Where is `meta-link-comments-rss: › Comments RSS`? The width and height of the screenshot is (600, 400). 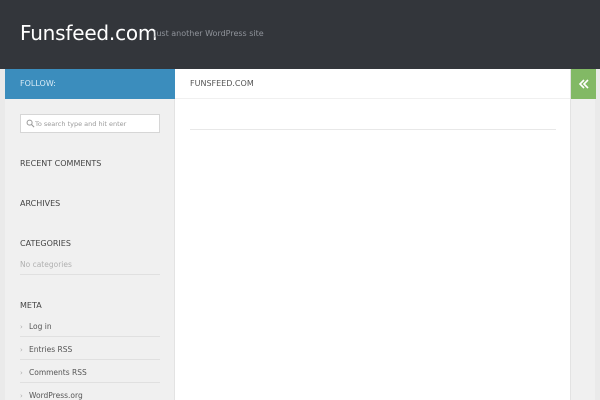 meta-link-comments-rss: › Comments RSS is located at coordinates (53, 372).